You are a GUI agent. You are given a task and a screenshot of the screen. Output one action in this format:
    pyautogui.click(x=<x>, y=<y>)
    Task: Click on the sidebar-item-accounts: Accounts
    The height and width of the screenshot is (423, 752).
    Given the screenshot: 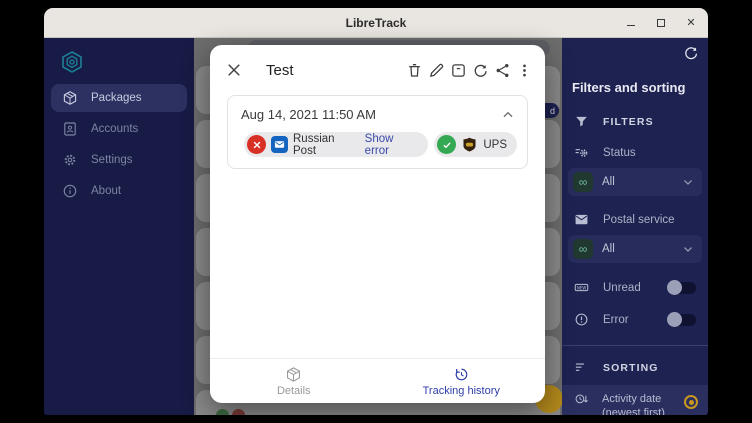 What is the action you would take?
    pyautogui.click(x=119, y=129)
    